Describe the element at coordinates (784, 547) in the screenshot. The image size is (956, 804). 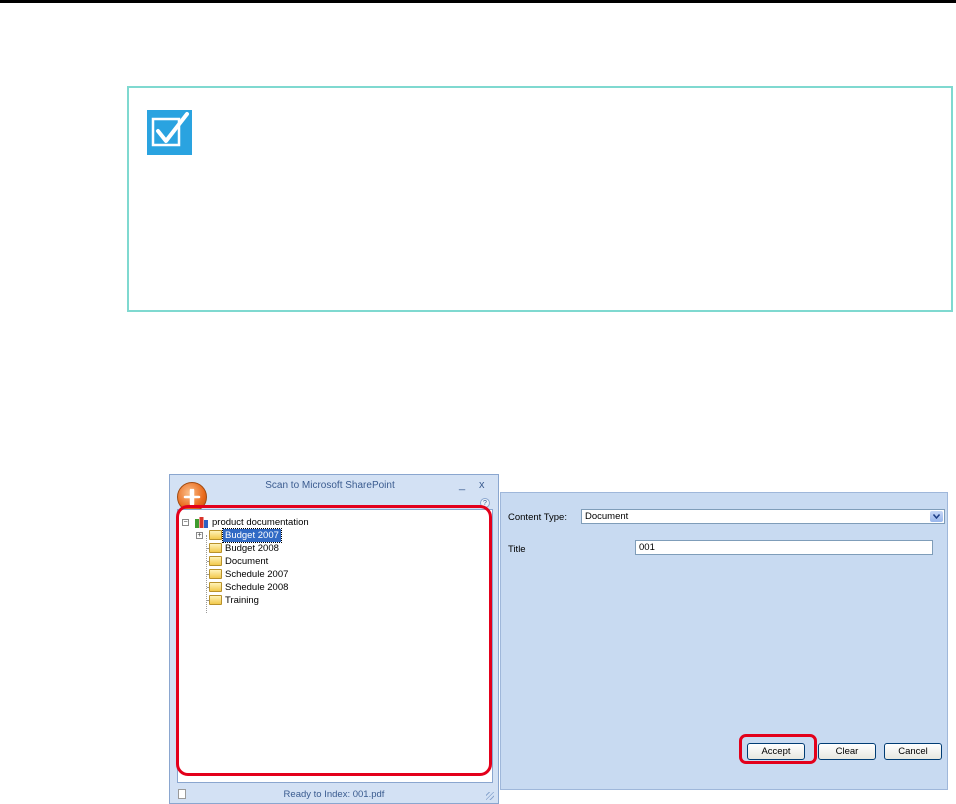
I see `title-input: 001` at that location.